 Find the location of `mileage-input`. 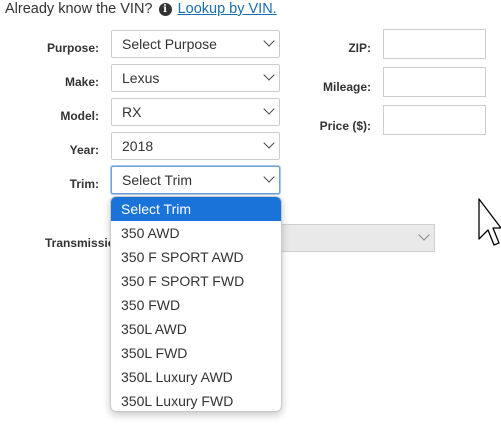

mileage-input is located at coordinates (434, 82).